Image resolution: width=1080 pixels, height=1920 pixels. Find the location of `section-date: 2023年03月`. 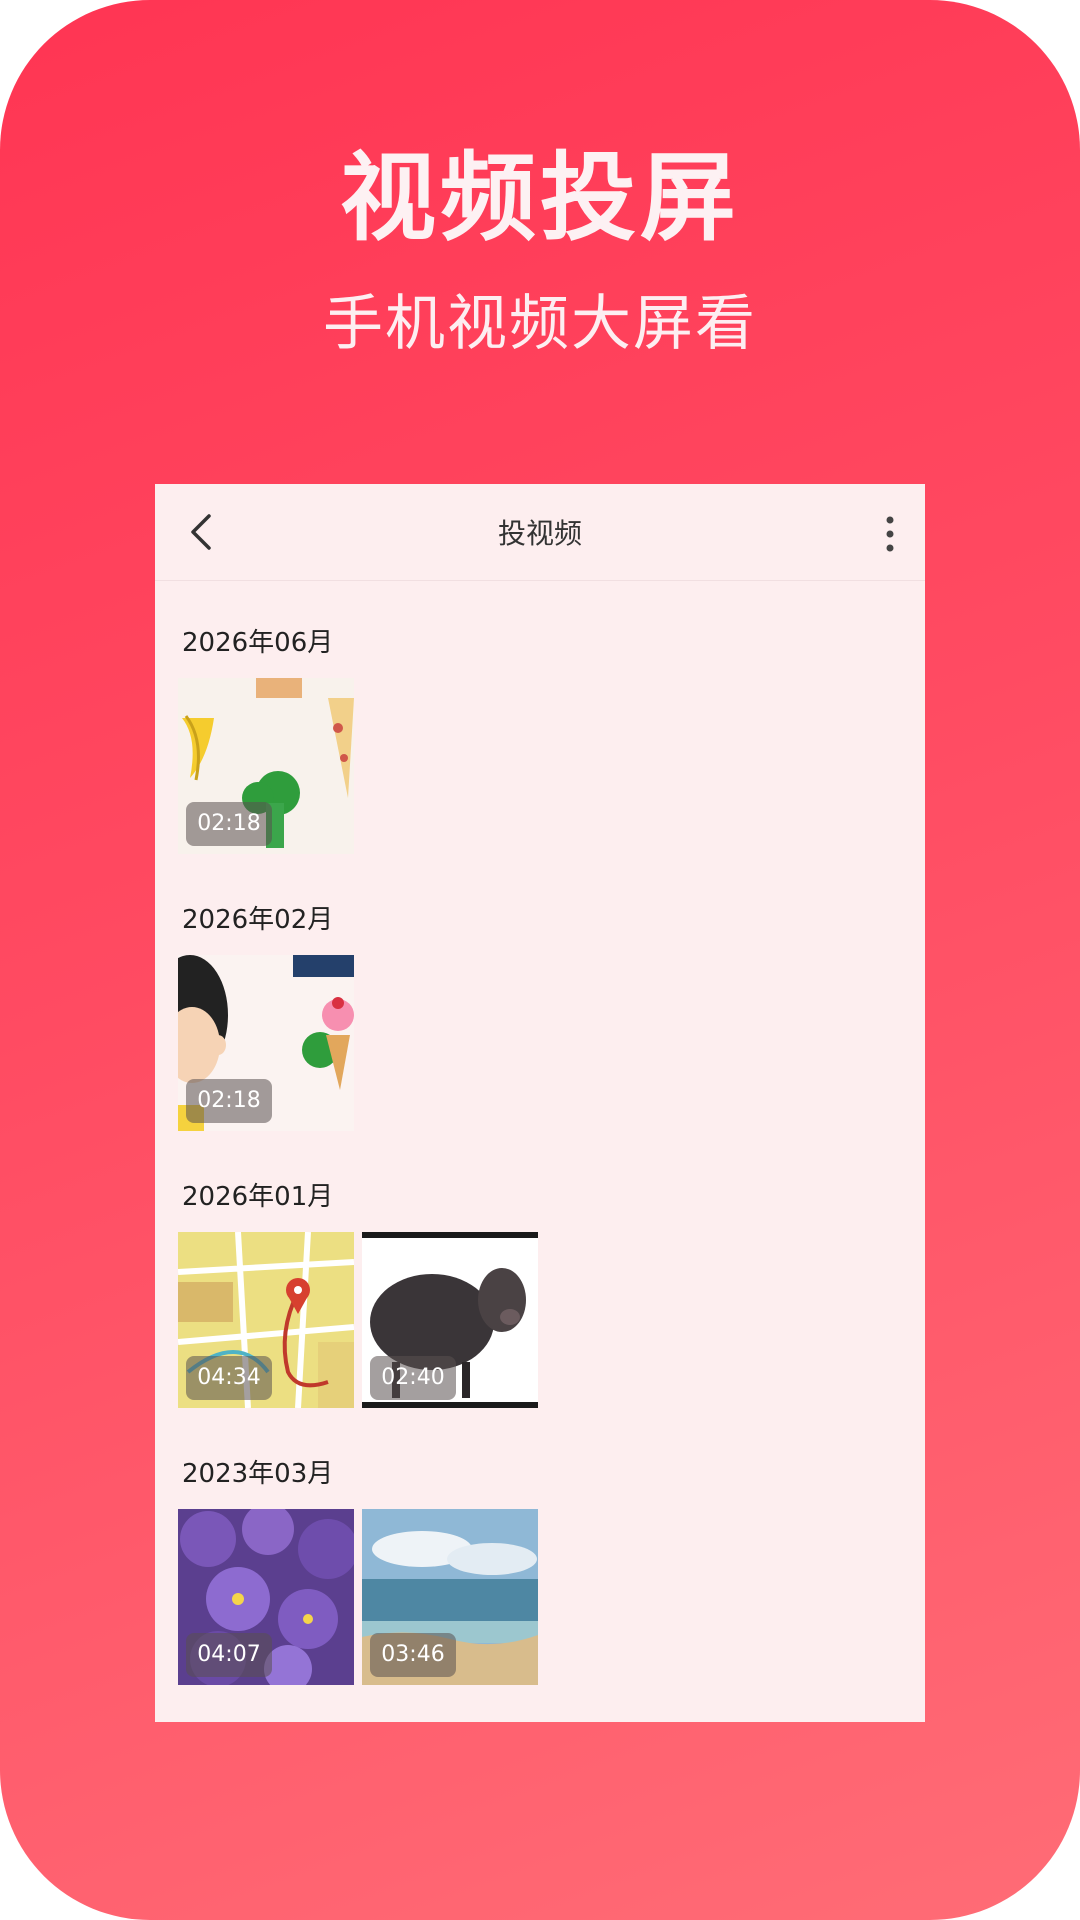

section-date: 2023年03月 is located at coordinates (258, 1474).